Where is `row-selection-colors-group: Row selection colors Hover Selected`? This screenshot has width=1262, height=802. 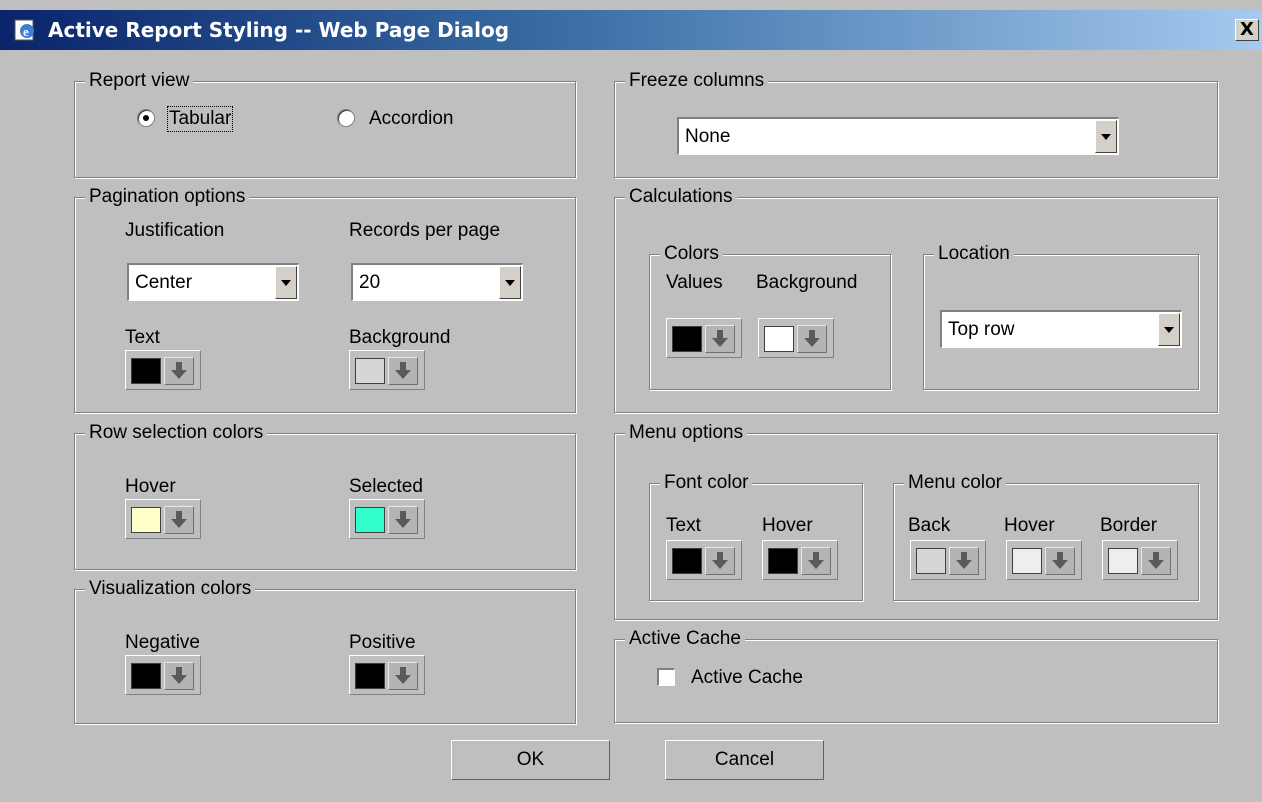 row-selection-colors-group: Row selection colors Hover Selected is located at coordinates (325, 496).